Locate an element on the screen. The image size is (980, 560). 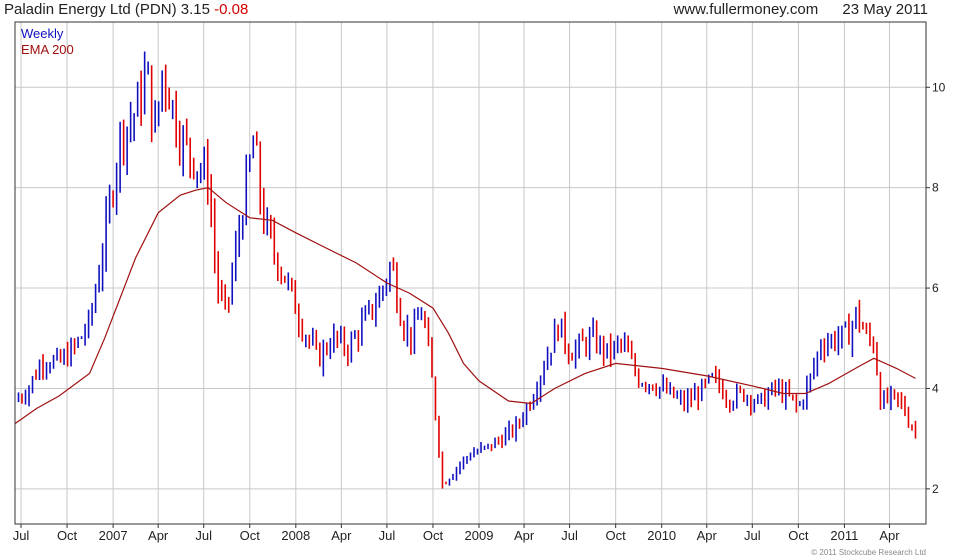
copyright-note: © 2011 Stockcube Research Ltd is located at coordinates (868, 552).